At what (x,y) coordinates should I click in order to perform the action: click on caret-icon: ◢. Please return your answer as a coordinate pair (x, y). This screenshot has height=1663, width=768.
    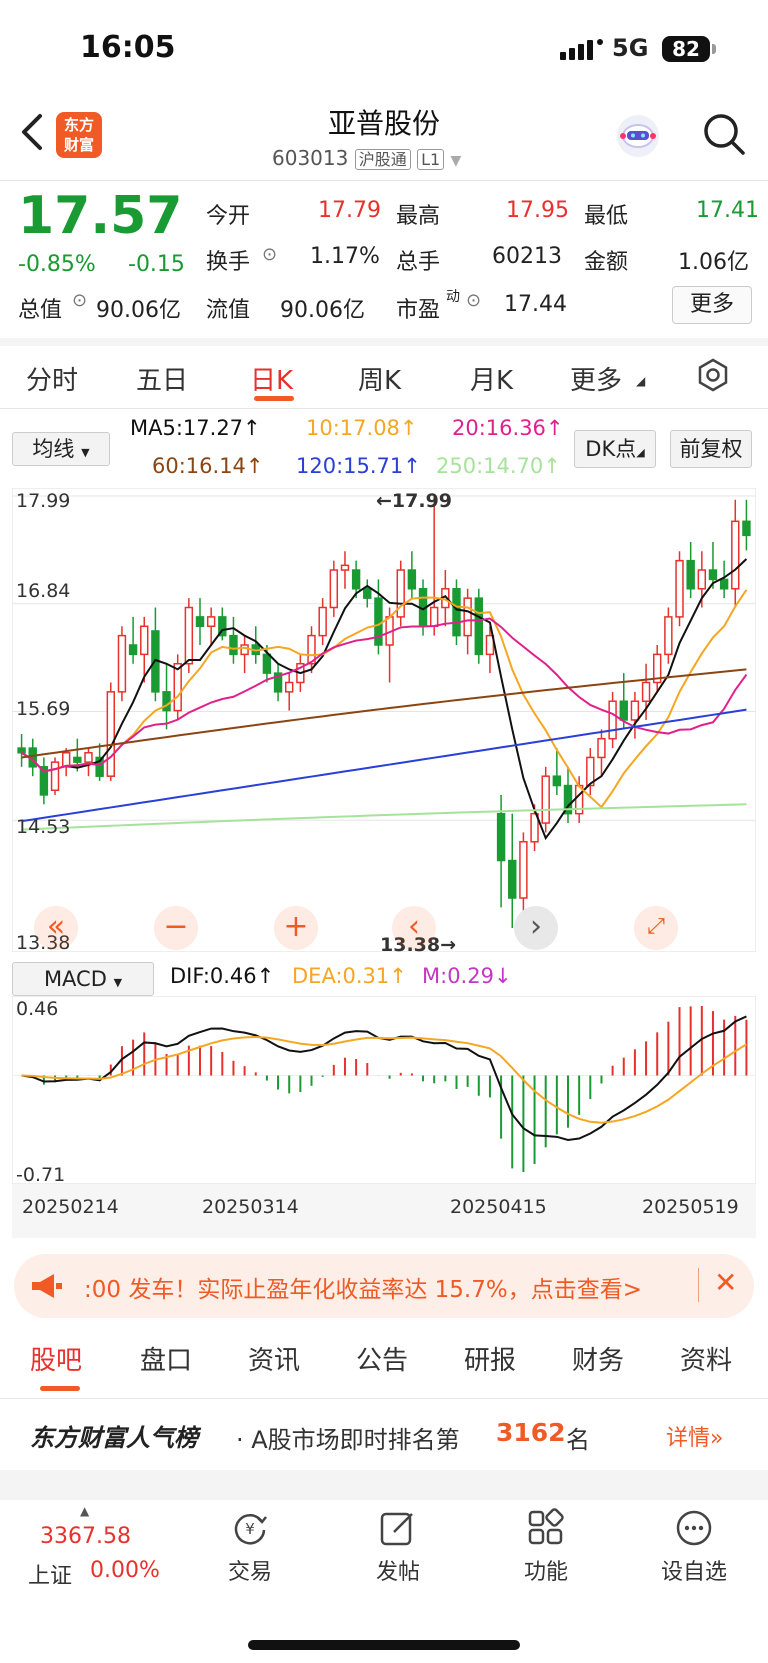
    Looking at the image, I should click on (640, 452).